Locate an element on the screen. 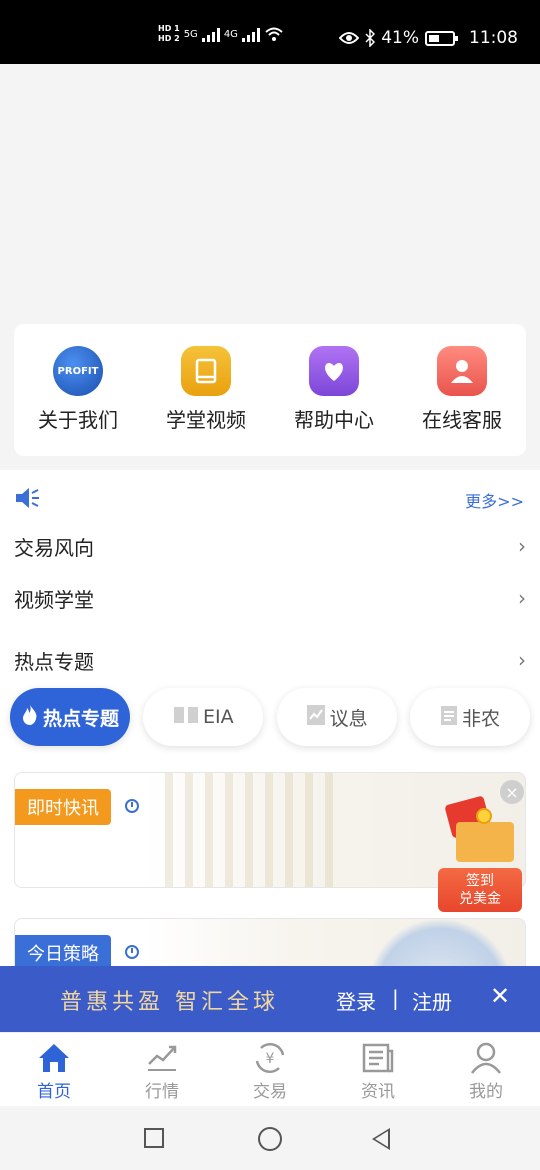 This screenshot has width=540, height=1170. list-item-hot-topics: 热点专题 › is located at coordinates (270, 660).